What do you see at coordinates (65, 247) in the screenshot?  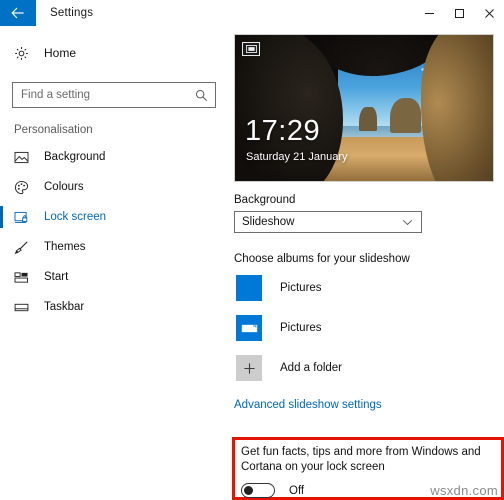 I see `sidebar-label-themes: Themes` at bounding box center [65, 247].